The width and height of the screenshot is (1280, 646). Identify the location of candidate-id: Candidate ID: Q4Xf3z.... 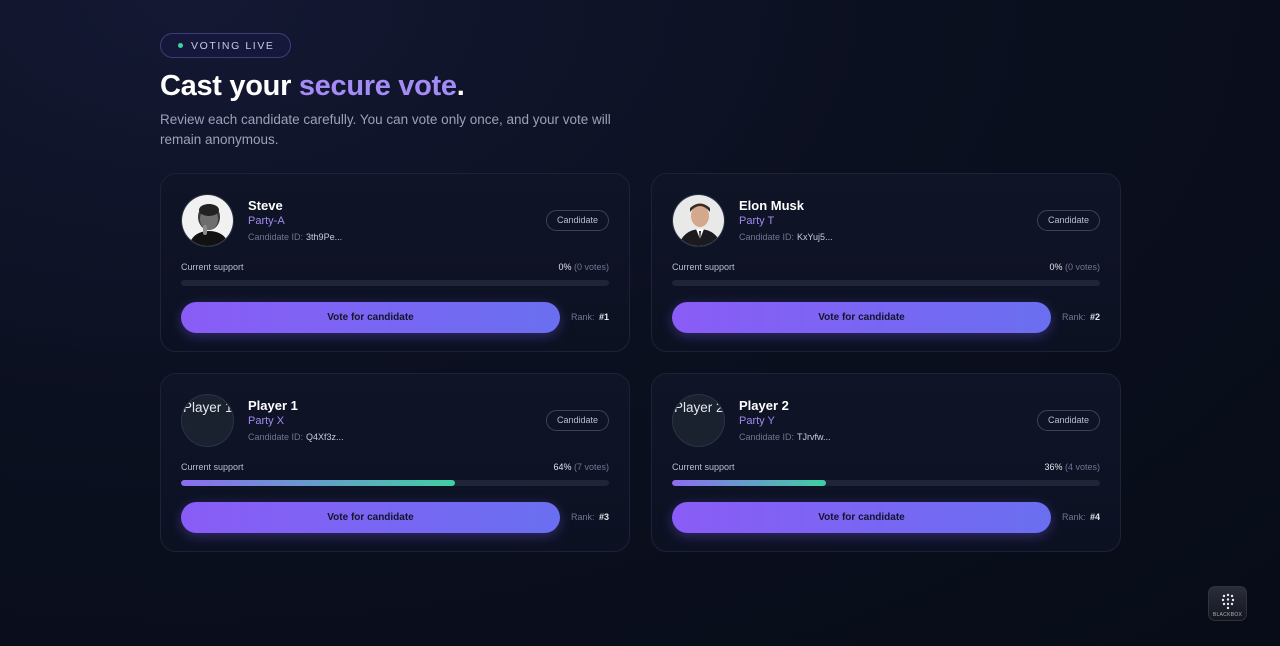
(296, 437).